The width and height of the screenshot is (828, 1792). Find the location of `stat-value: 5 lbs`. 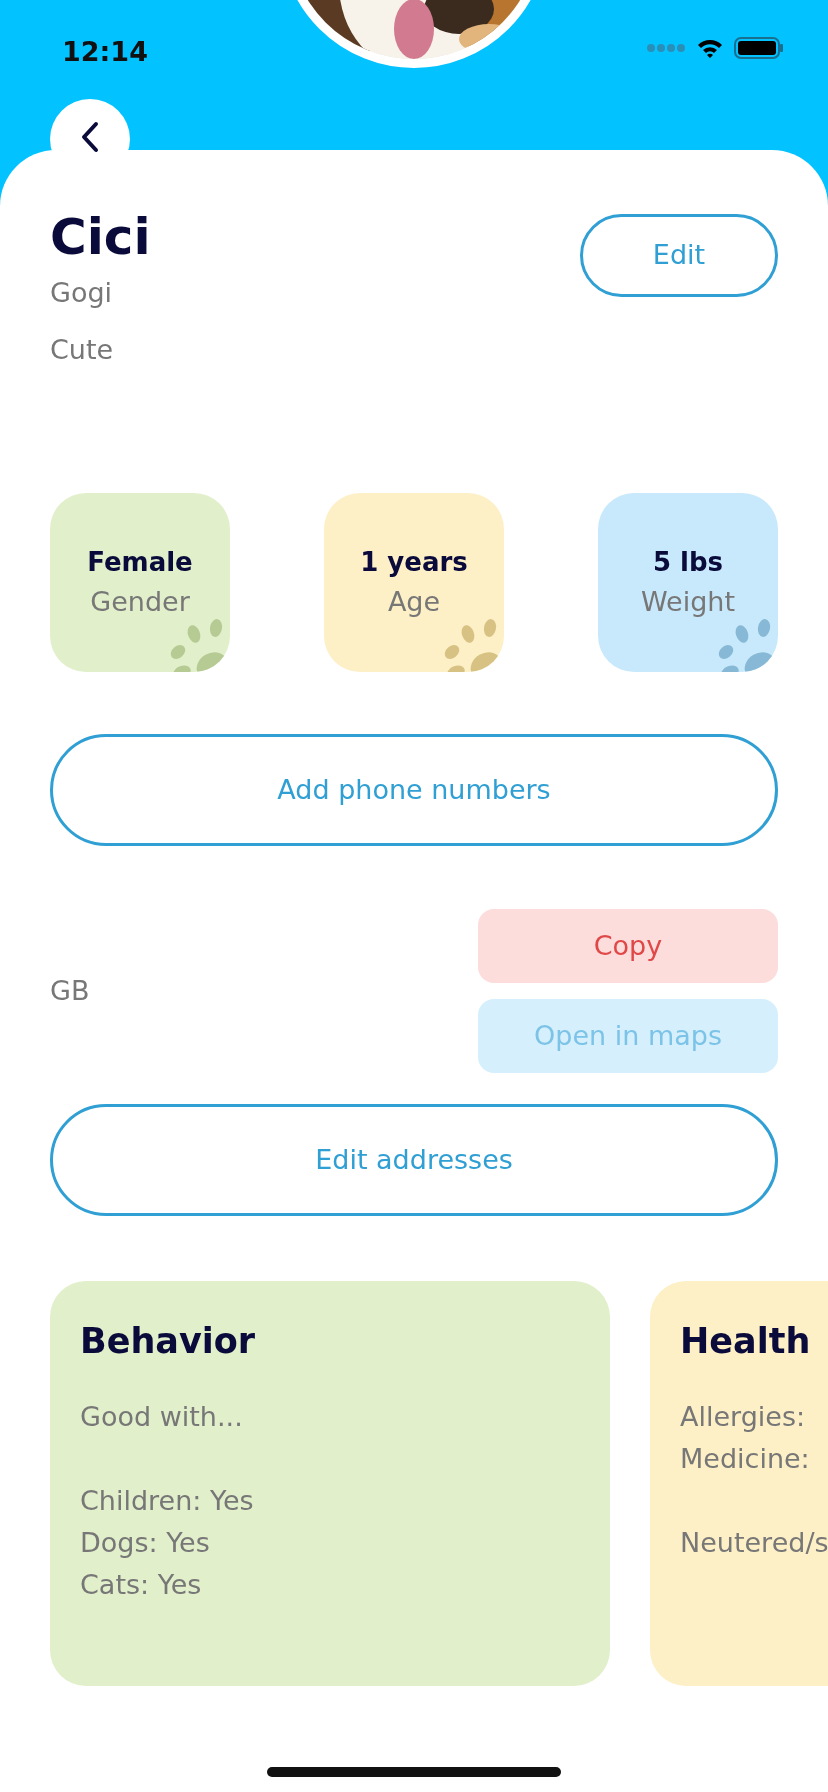

stat-value: 5 lbs is located at coordinates (688, 562).